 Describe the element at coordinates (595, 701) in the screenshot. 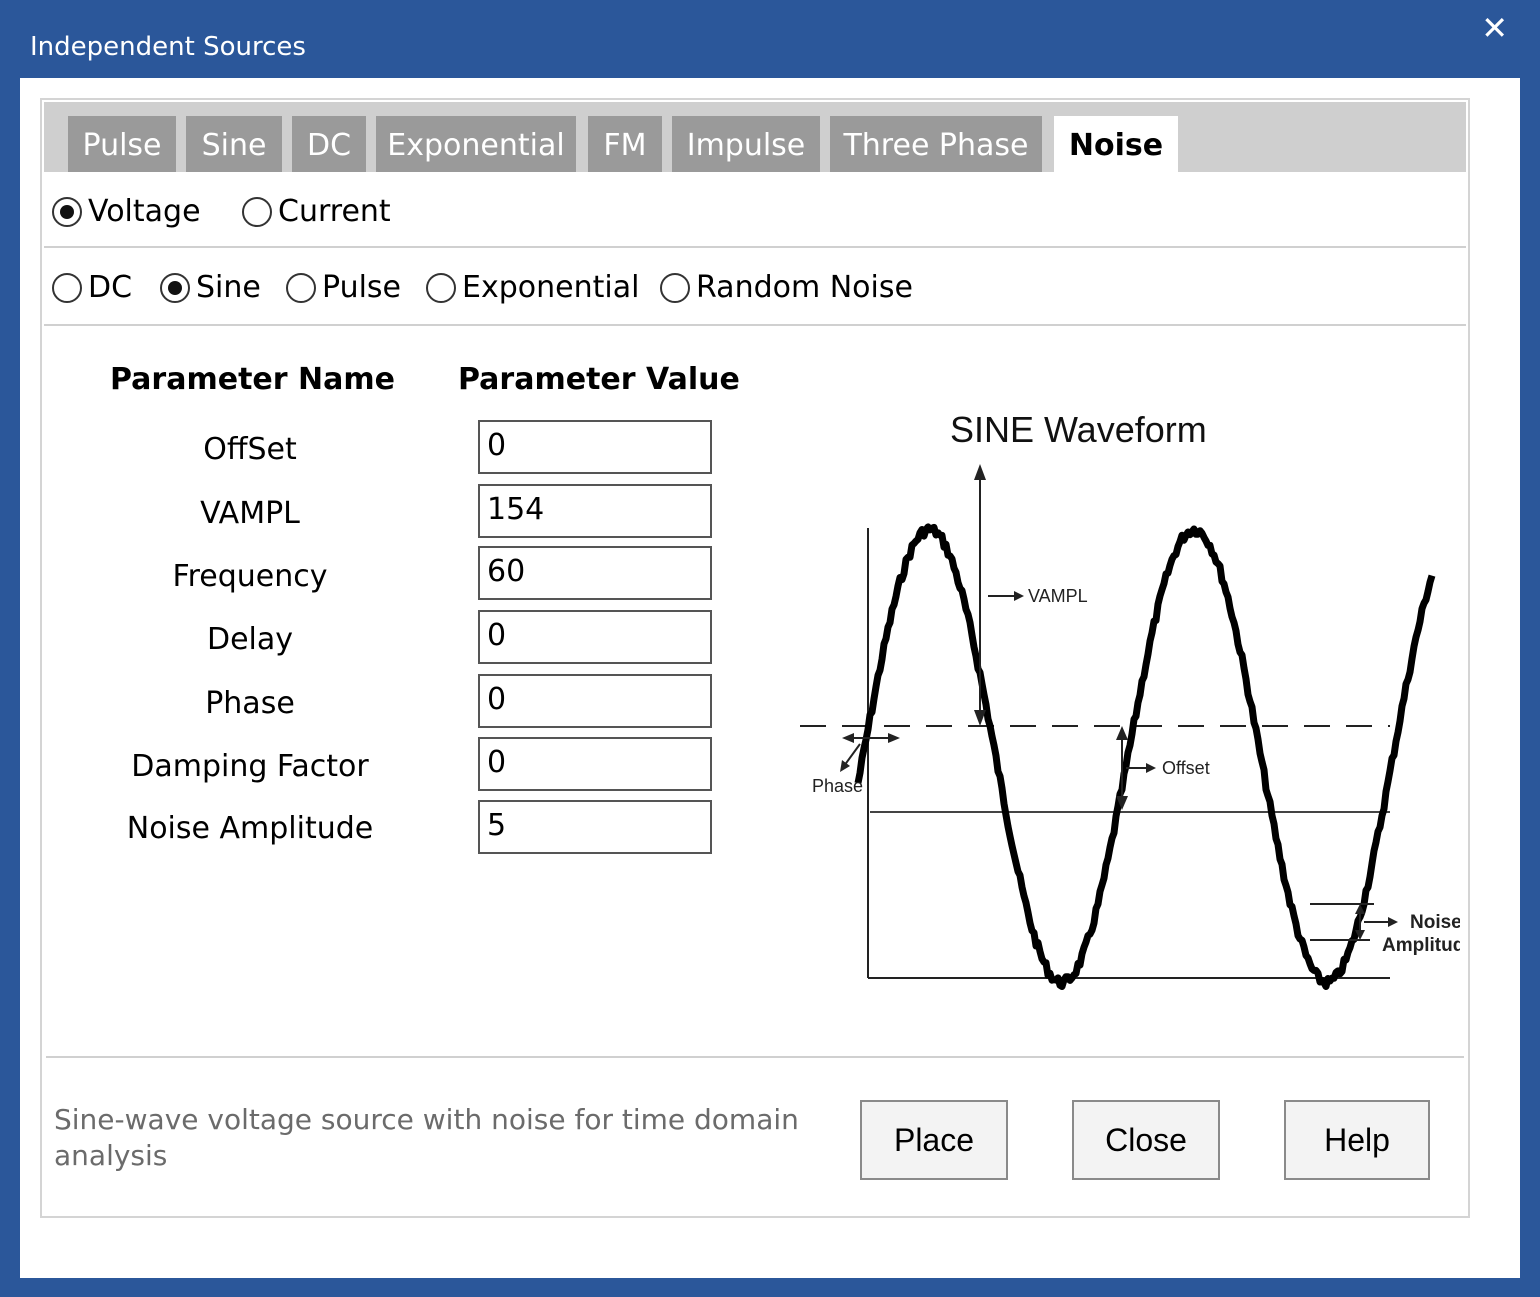

I see `phase-input: 0` at that location.